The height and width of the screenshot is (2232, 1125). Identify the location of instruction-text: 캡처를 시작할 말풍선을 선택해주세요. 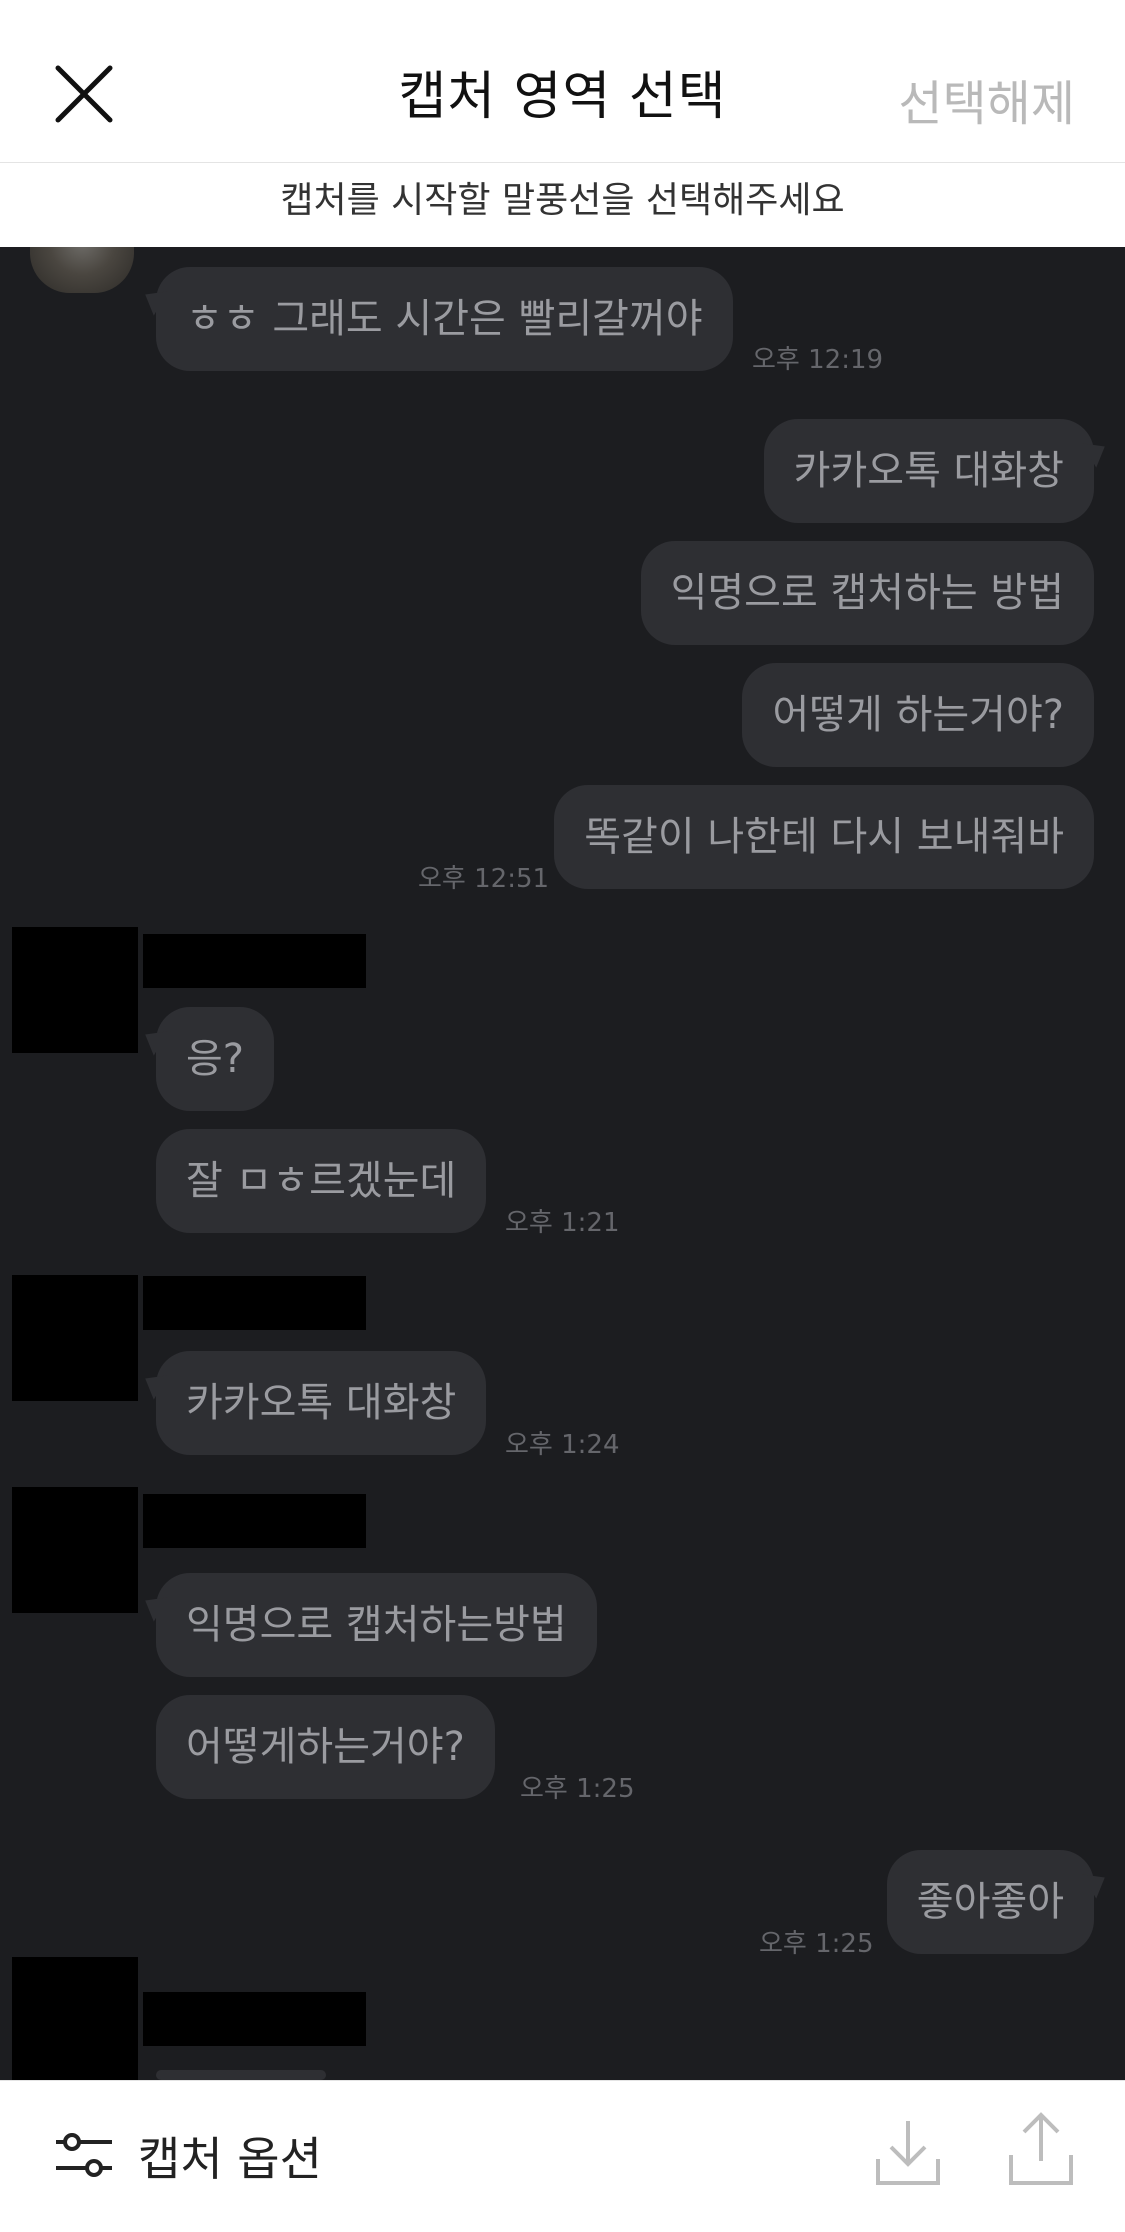
(562, 205).